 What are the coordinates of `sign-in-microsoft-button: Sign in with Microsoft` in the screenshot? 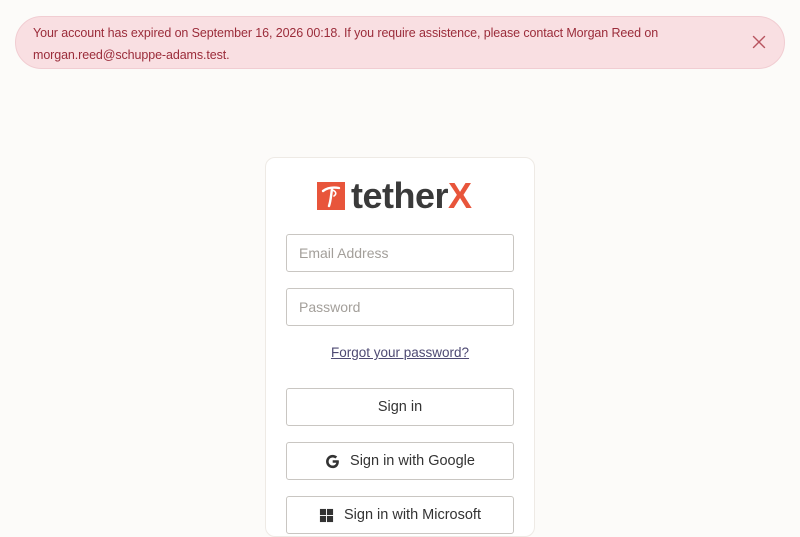 It's located at (400, 515).